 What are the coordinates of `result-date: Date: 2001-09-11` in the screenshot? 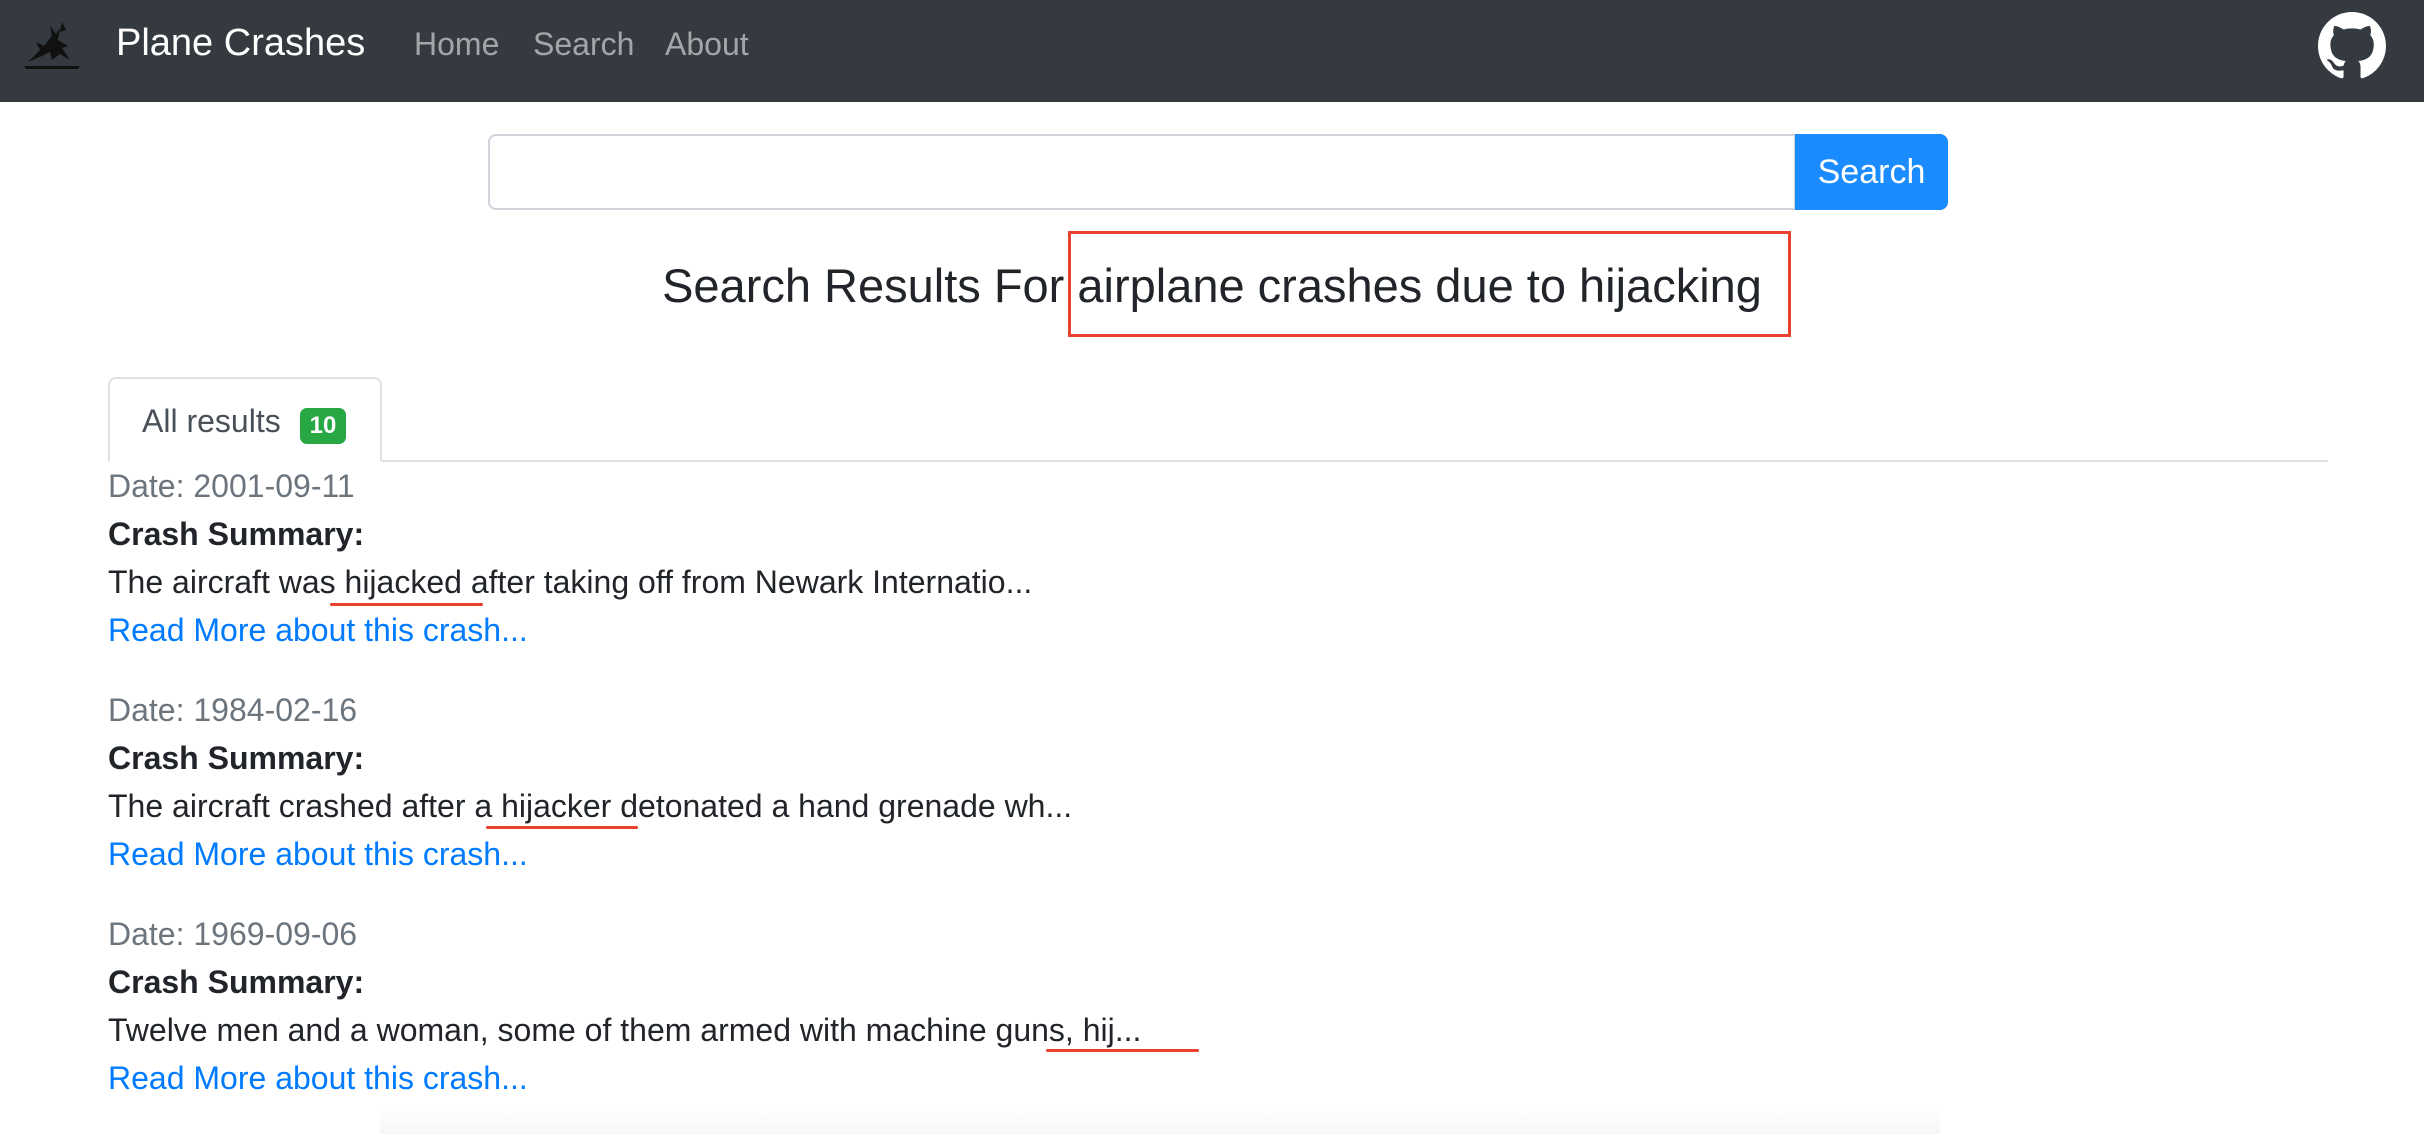 It's located at (231, 486).